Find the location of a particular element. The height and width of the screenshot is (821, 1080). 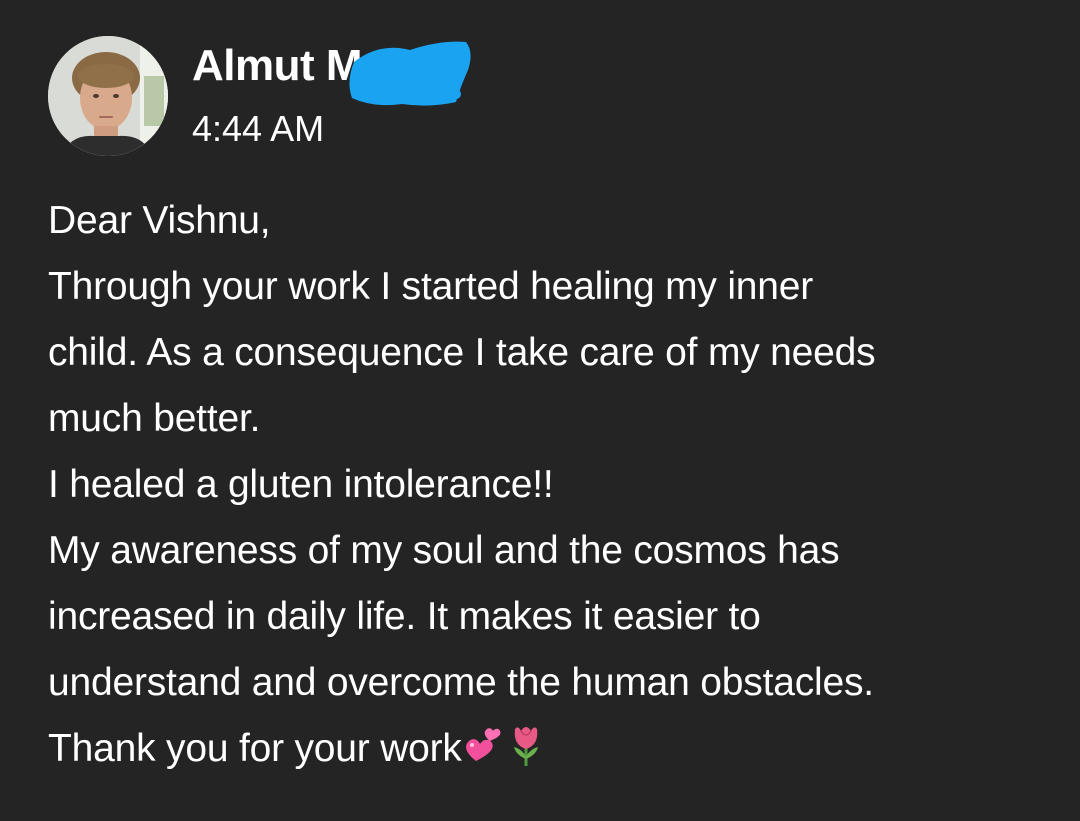

message-line: Dear Vishnu, is located at coordinates (159, 220).